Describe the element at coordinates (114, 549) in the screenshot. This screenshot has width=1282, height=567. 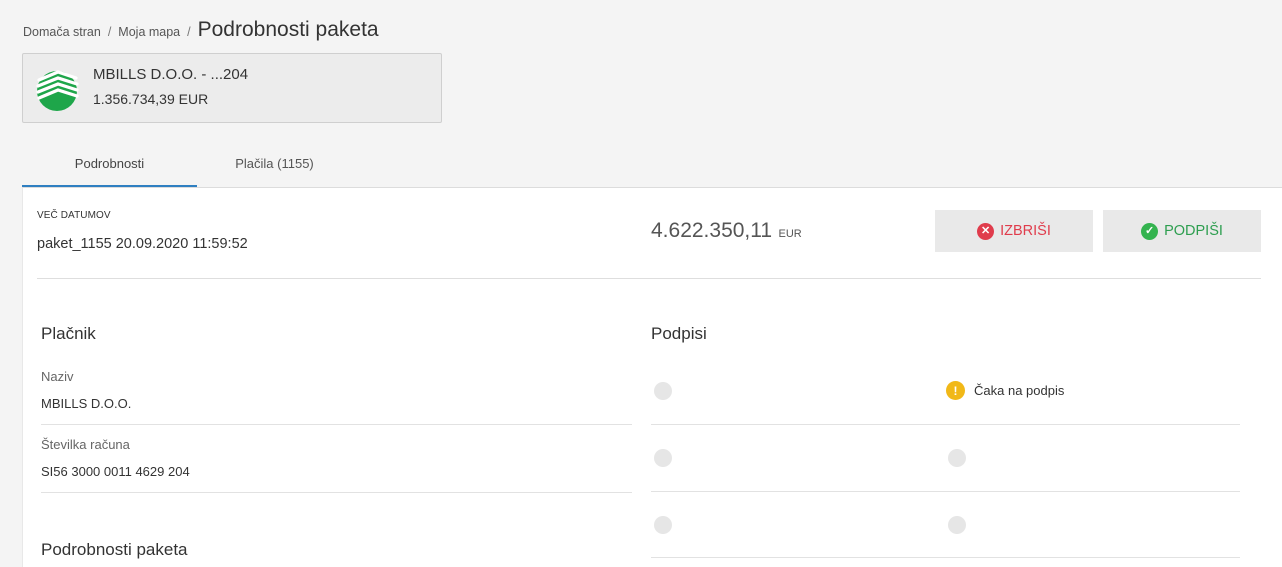
I see `package-details-title: Podrobnosti paketa` at that location.